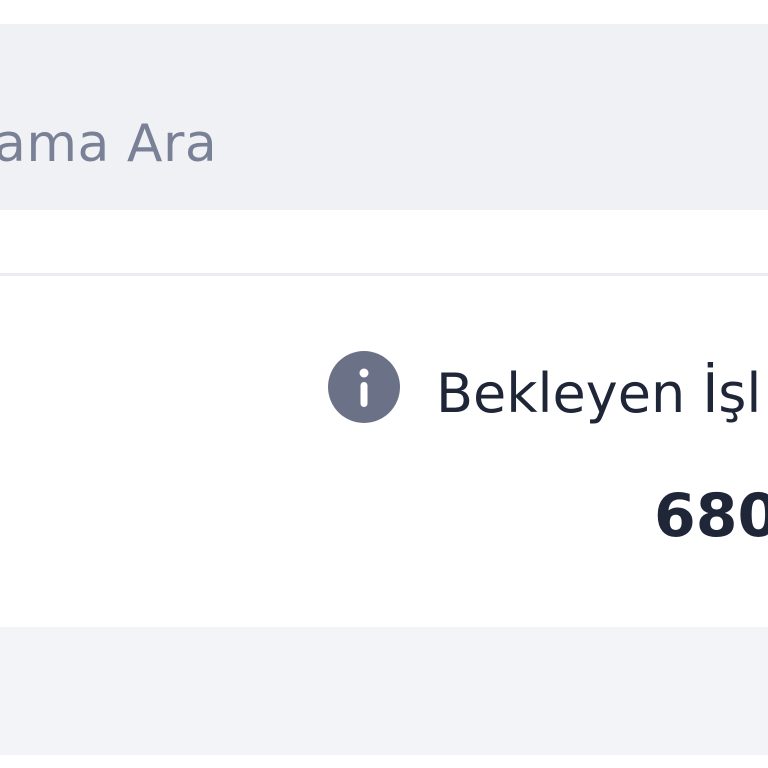  Describe the element at coordinates (384, 274) in the screenshot. I see `section-divider` at that location.